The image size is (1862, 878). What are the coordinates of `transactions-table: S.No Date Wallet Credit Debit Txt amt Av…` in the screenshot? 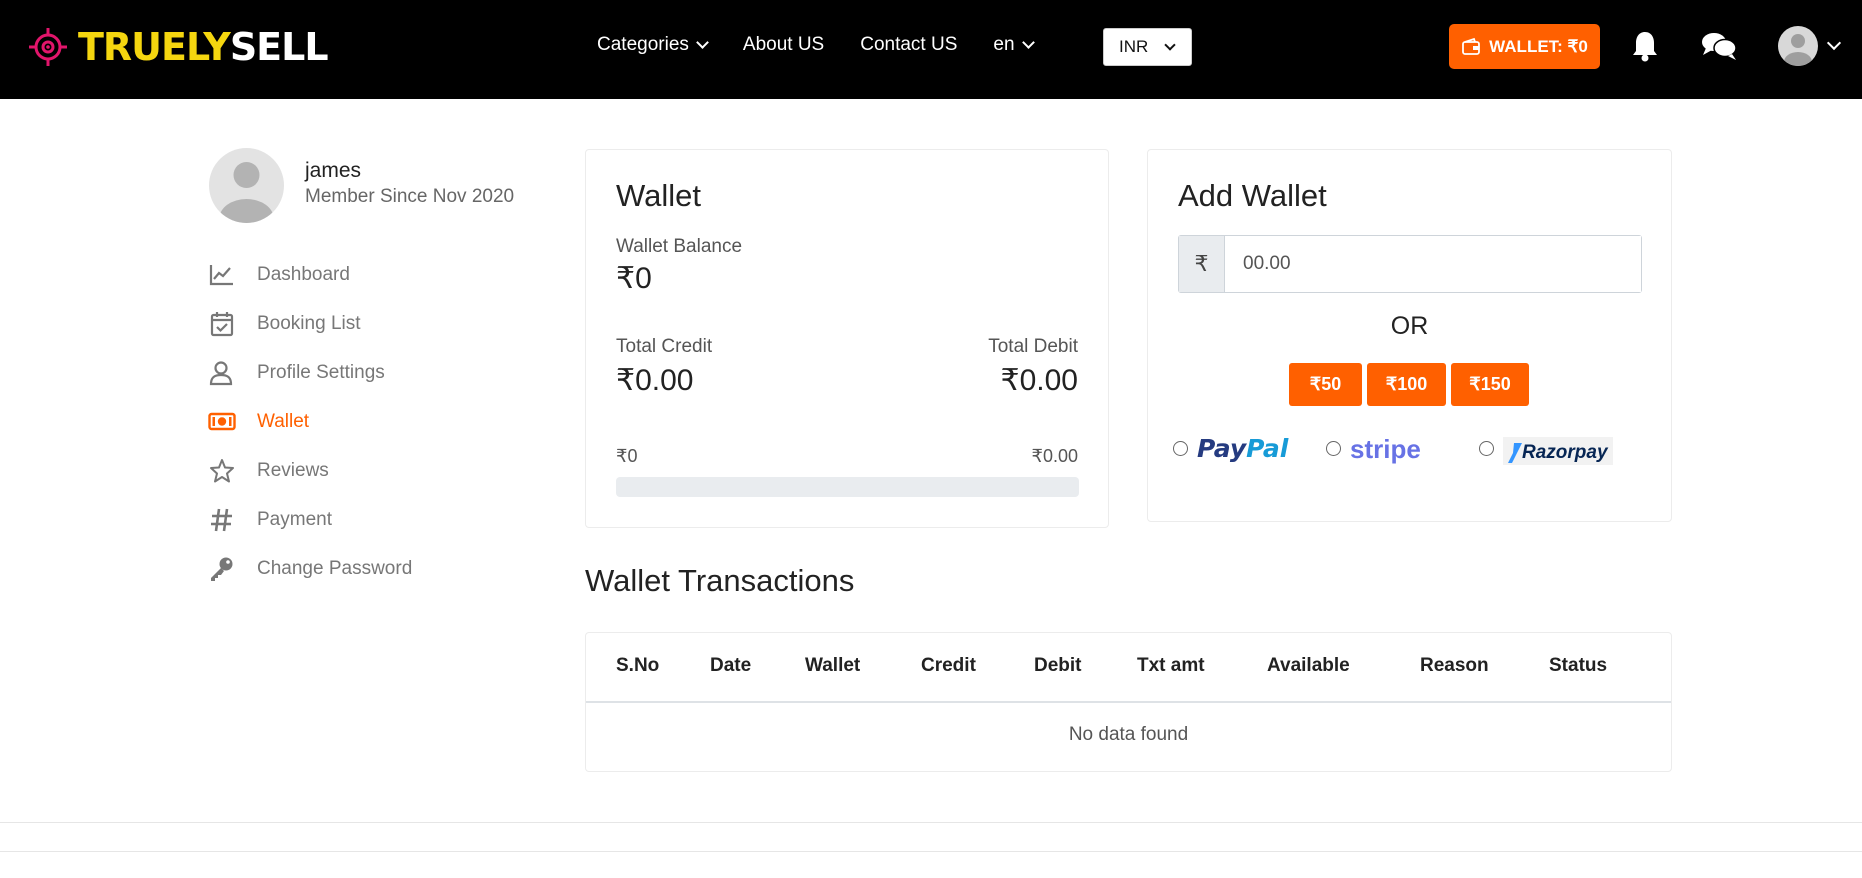 It's located at (1128, 702).